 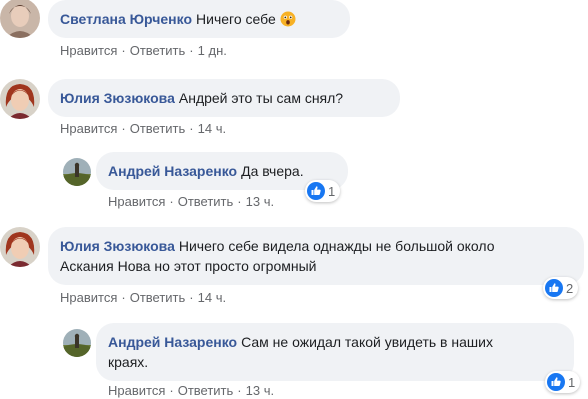 I want to click on comment-actions: Нравится · Ответить · 1 дн., so click(x=143, y=51).